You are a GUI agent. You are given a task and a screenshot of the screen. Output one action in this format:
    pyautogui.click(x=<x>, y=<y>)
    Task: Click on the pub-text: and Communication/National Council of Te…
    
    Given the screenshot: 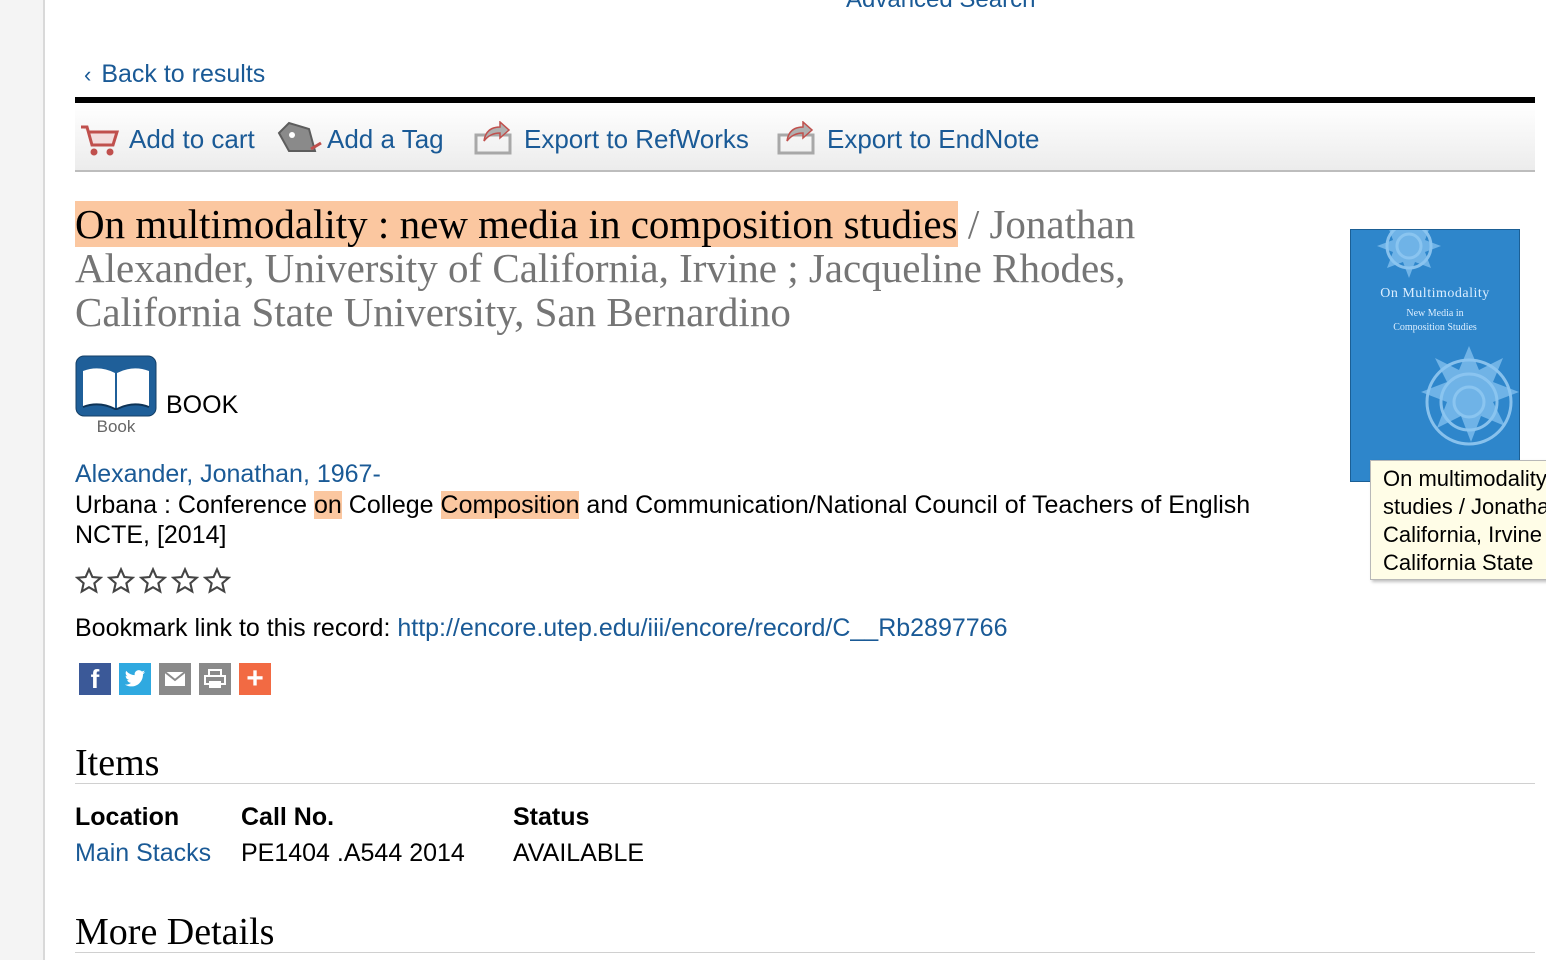 What is the action you would take?
    pyautogui.click(x=915, y=505)
    